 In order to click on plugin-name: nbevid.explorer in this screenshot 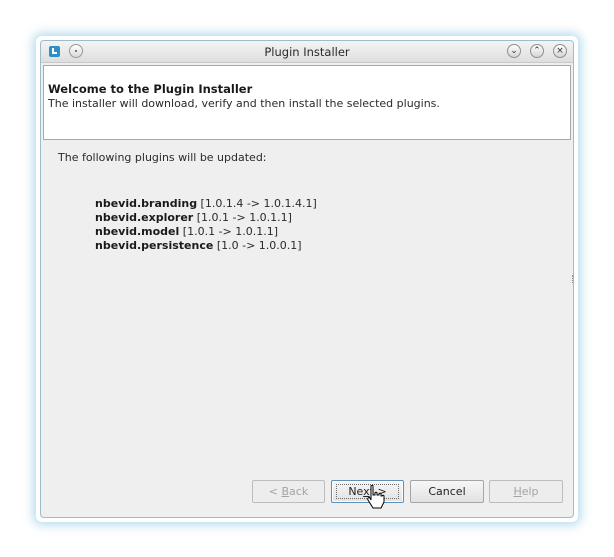, I will do `click(144, 217)`.